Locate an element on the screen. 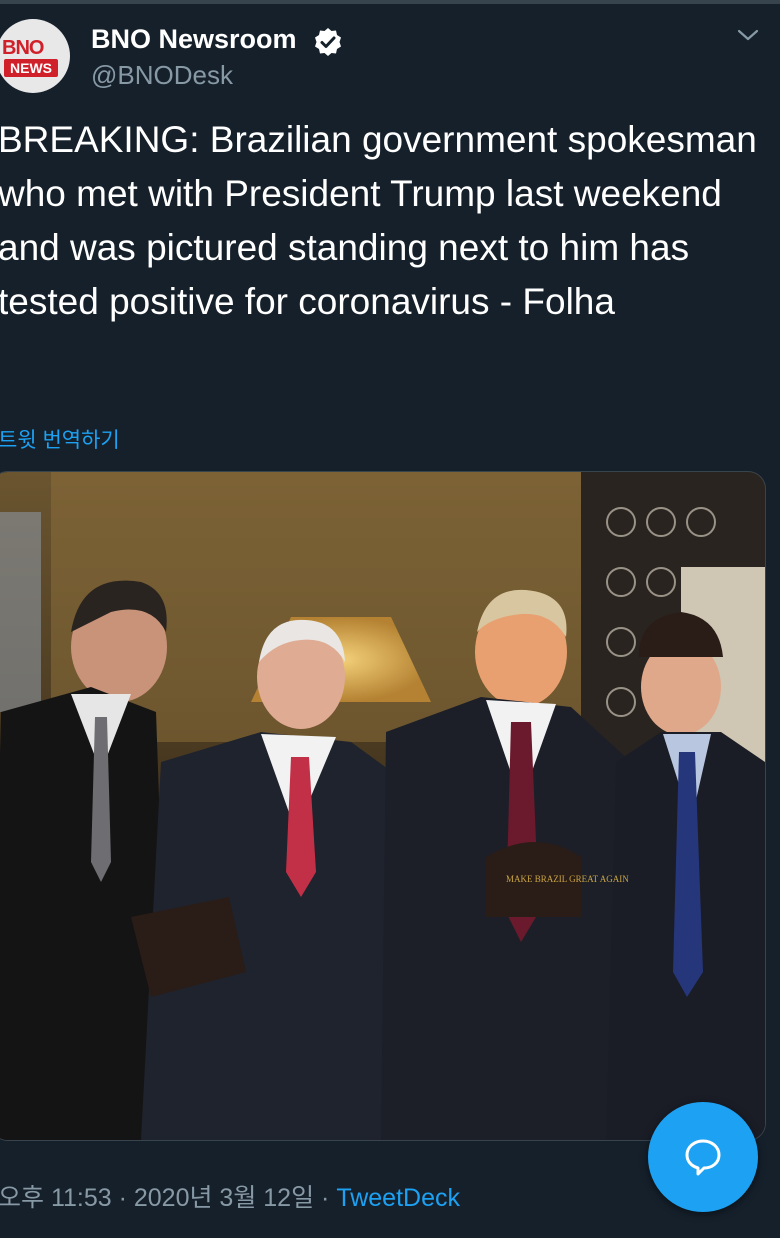 This screenshot has height=1238, width=780. tweet-timestamp: 오후 11:53 · 2020년 3월 12일 · TweetDeck is located at coordinates (230, 1196).